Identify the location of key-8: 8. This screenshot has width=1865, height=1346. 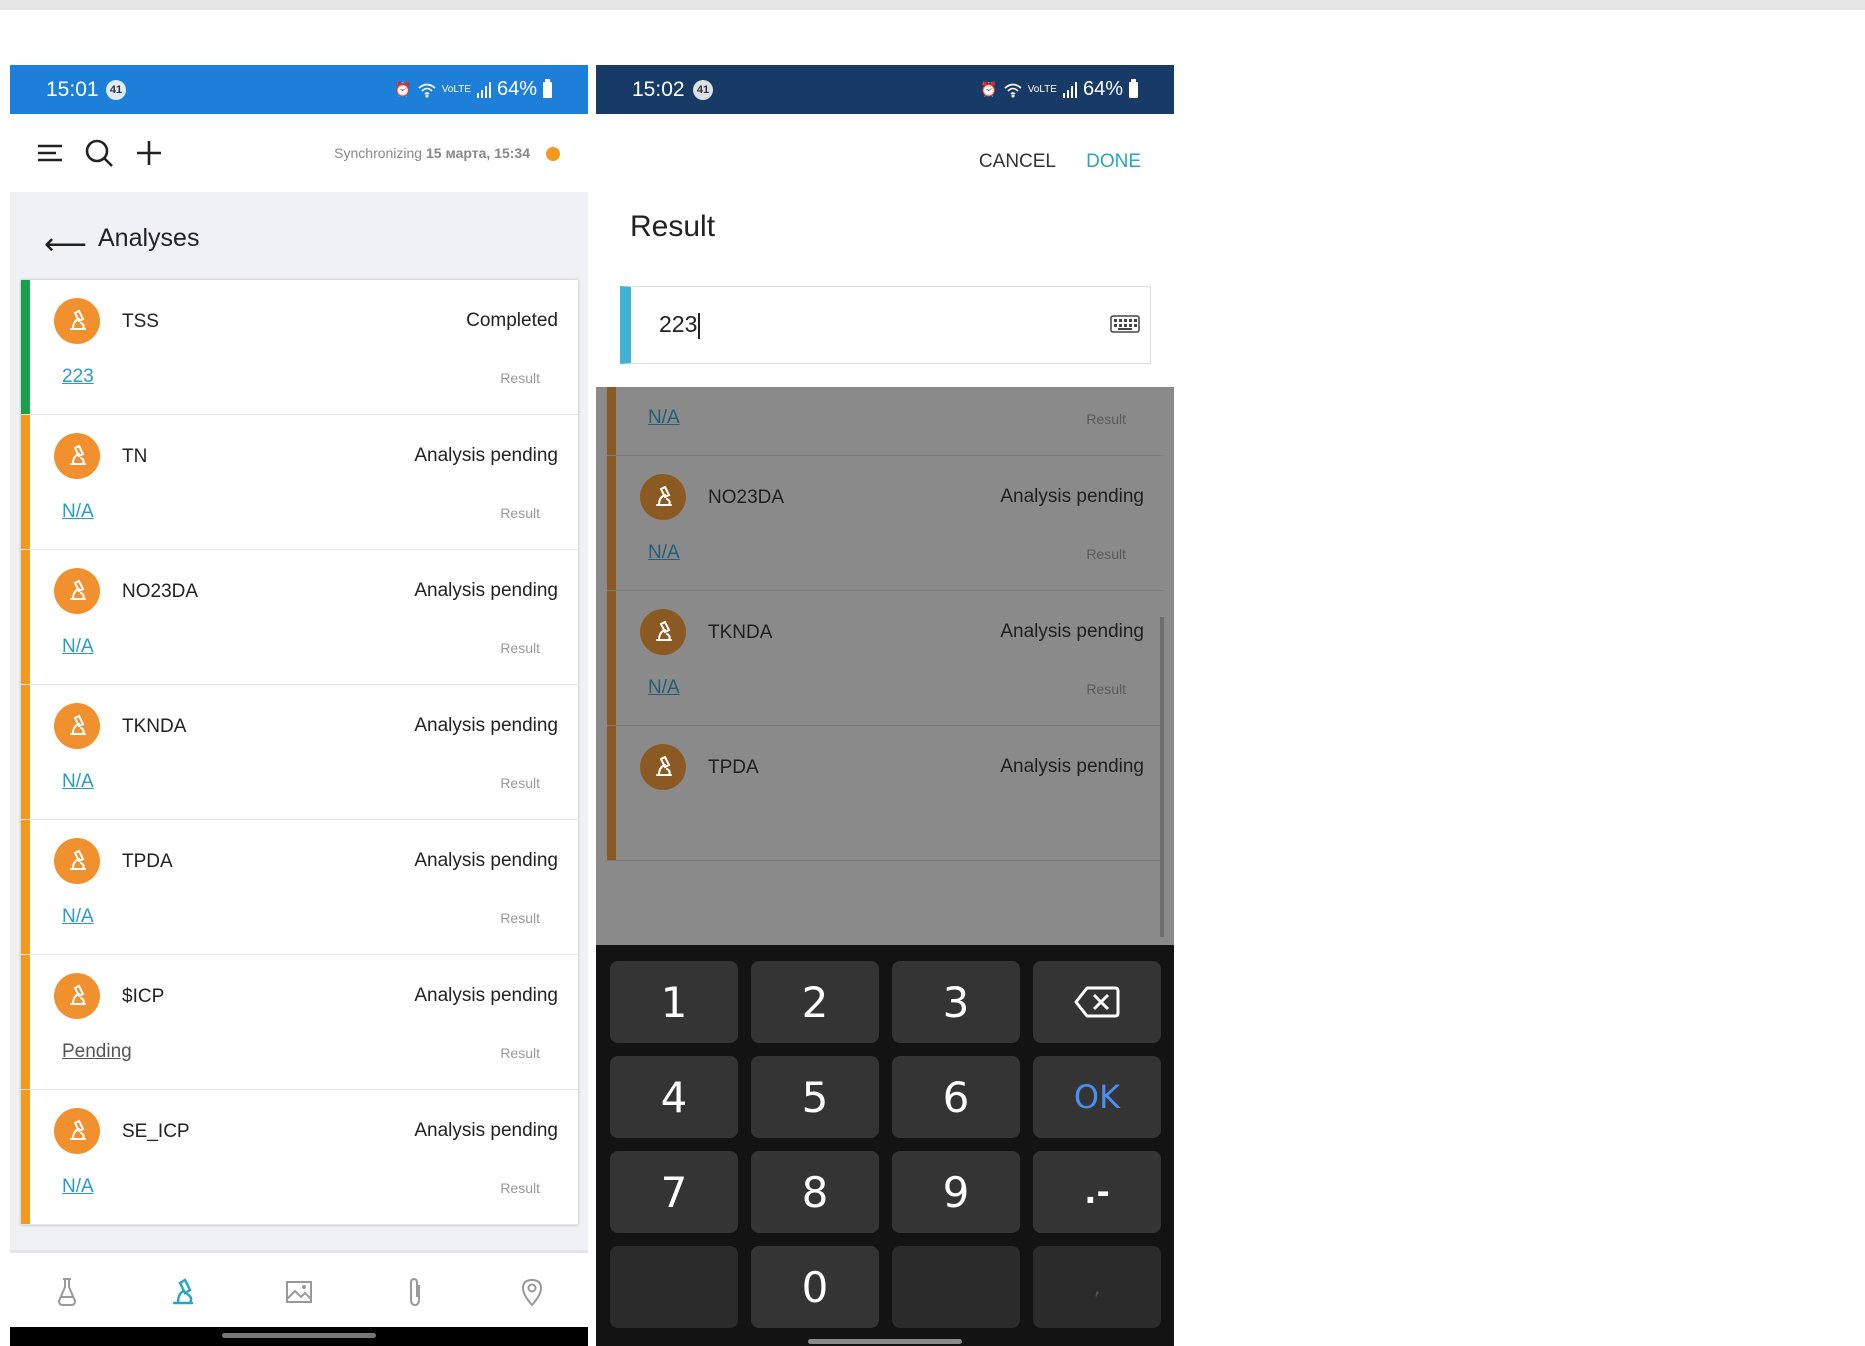
(815, 1192).